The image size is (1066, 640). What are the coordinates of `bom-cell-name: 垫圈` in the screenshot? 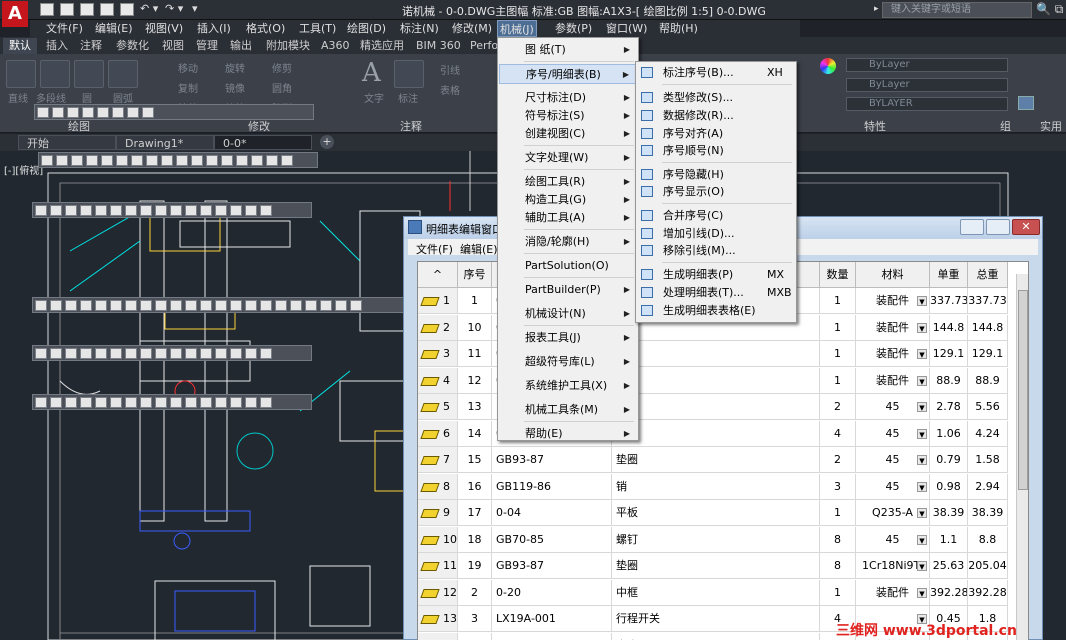 It's located at (716, 460).